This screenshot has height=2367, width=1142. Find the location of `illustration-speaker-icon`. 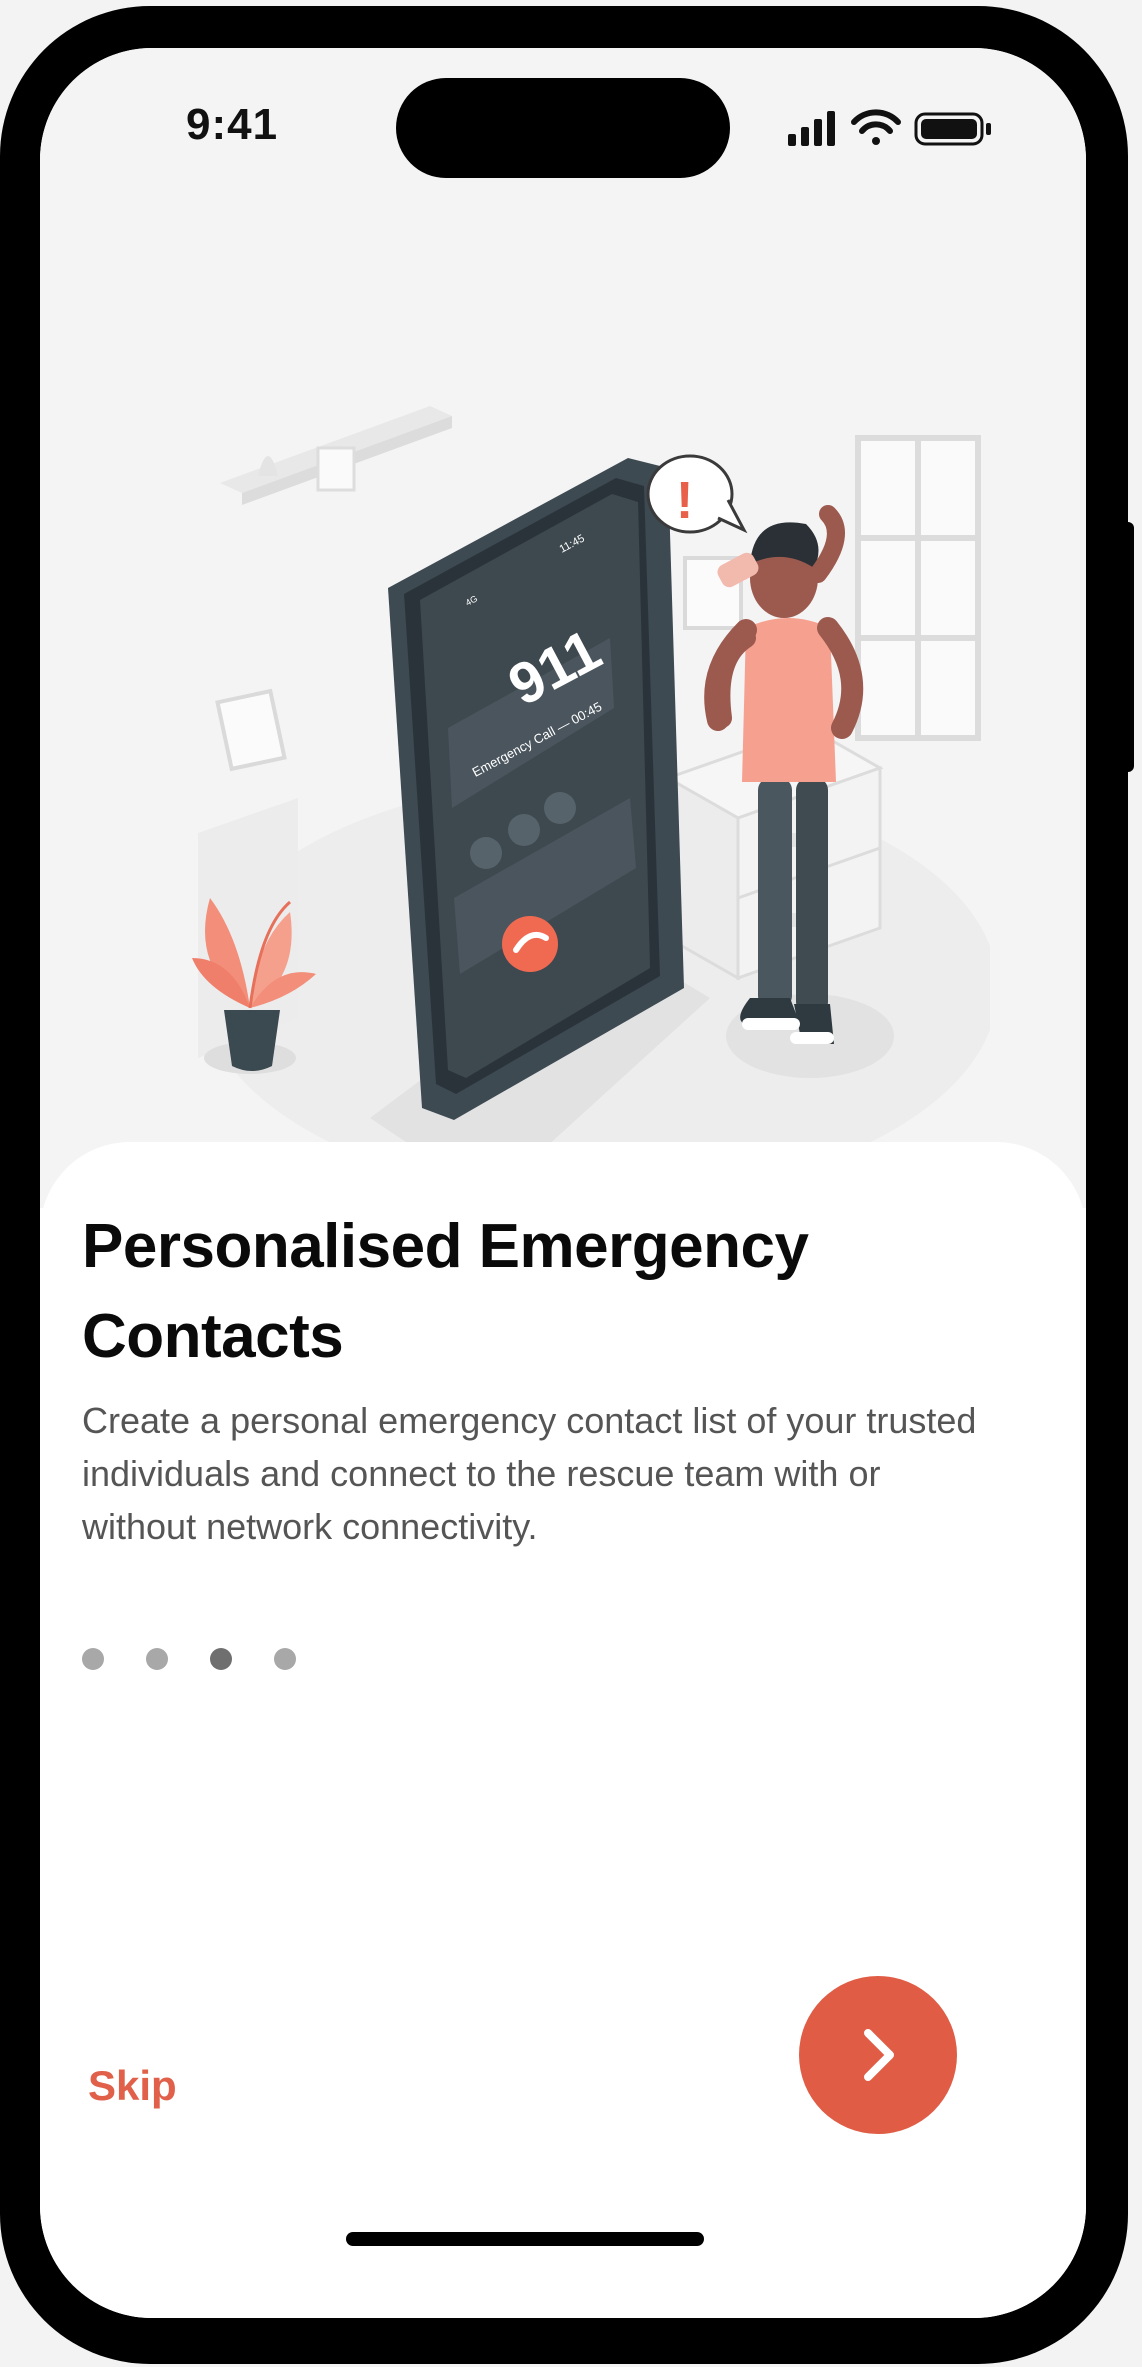

illustration-speaker-icon is located at coordinates (560, 808).